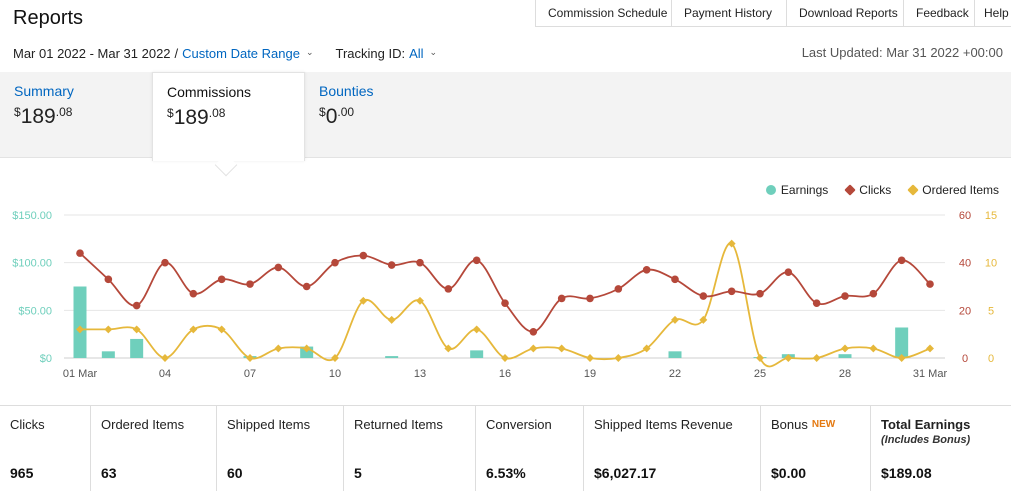  What do you see at coordinates (410, 448) in the screenshot?
I see `stat-returned-items: Returned Items 5` at bounding box center [410, 448].